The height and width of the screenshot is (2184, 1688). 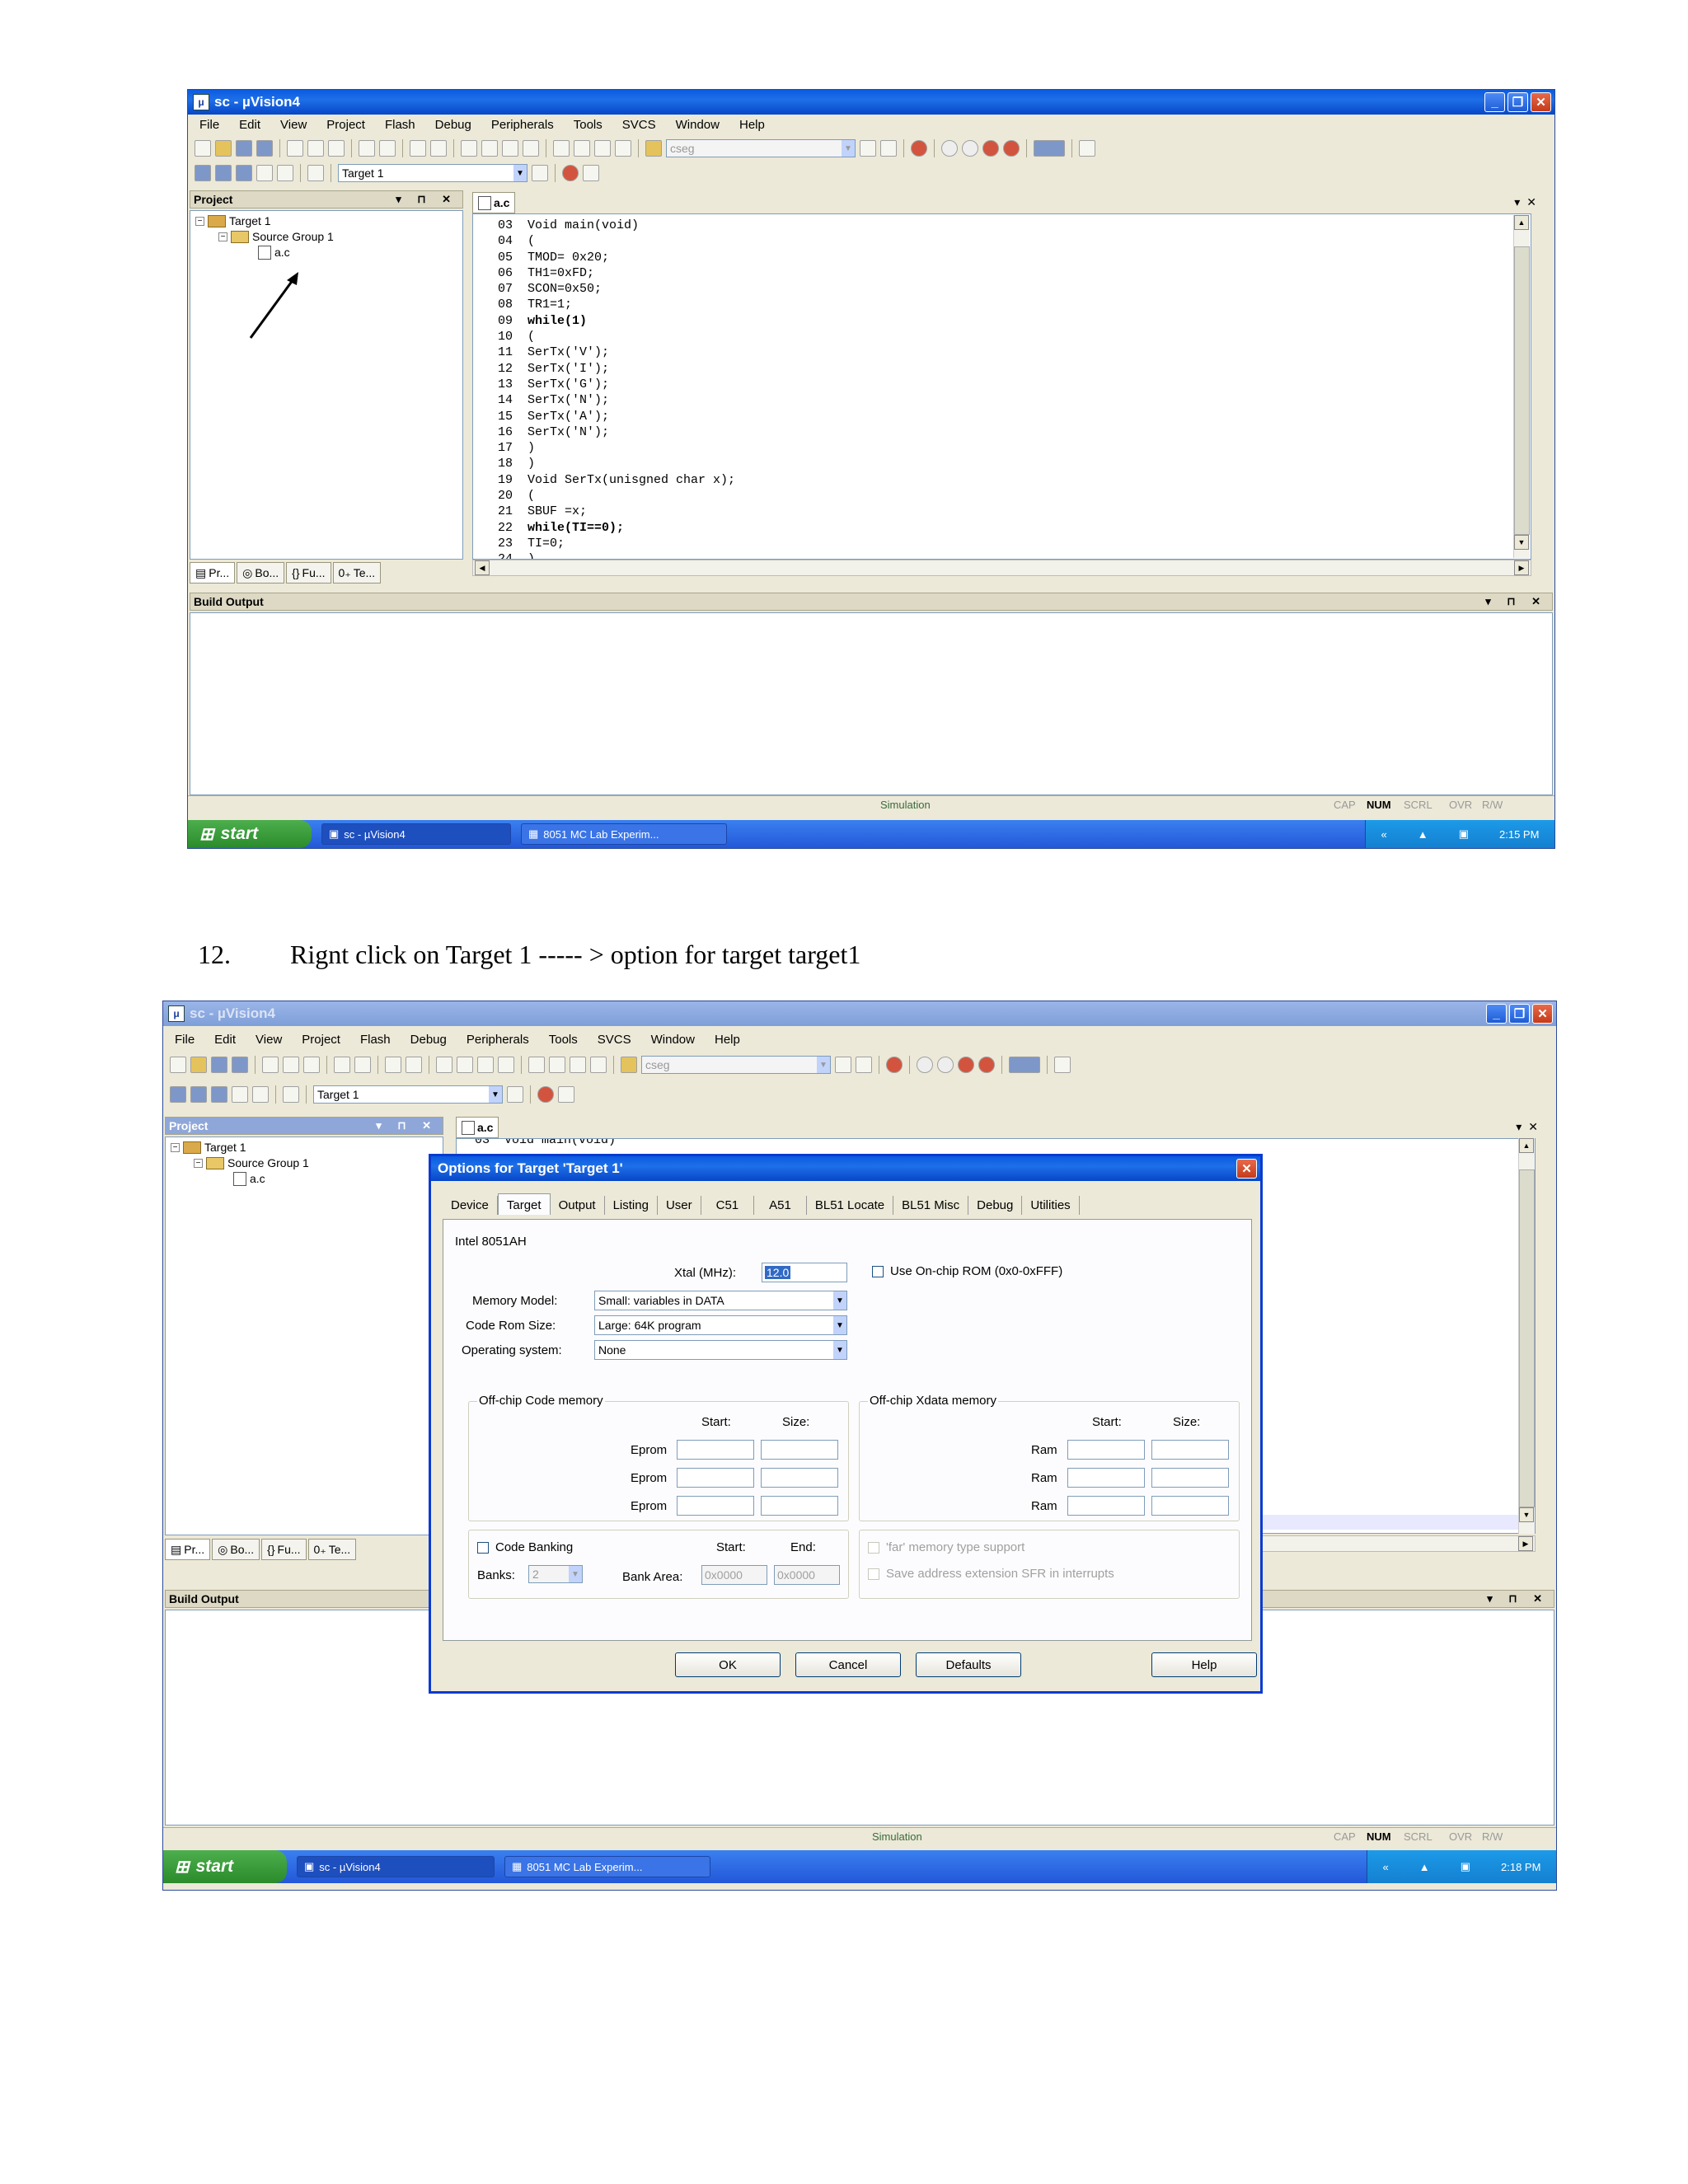 What do you see at coordinates (342, 1065) in the screenshot?
I see `undo-icon` at bounding box center [342, 1065].